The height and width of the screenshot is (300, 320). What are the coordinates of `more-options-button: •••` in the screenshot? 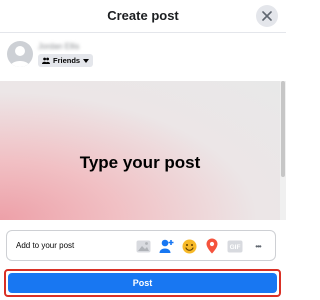 It's located at (258, 246).